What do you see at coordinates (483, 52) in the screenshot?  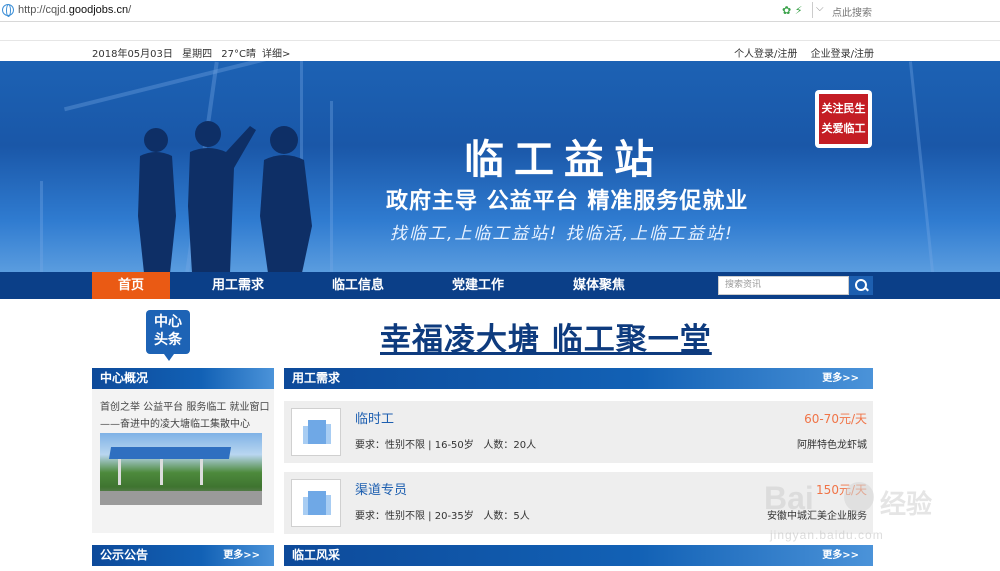 I see `top-info-bar: 2018年05月03日 星期四 27°C晴 详细> 个人登录/注册 企业登录/注册` at bounding box center [483, 52].